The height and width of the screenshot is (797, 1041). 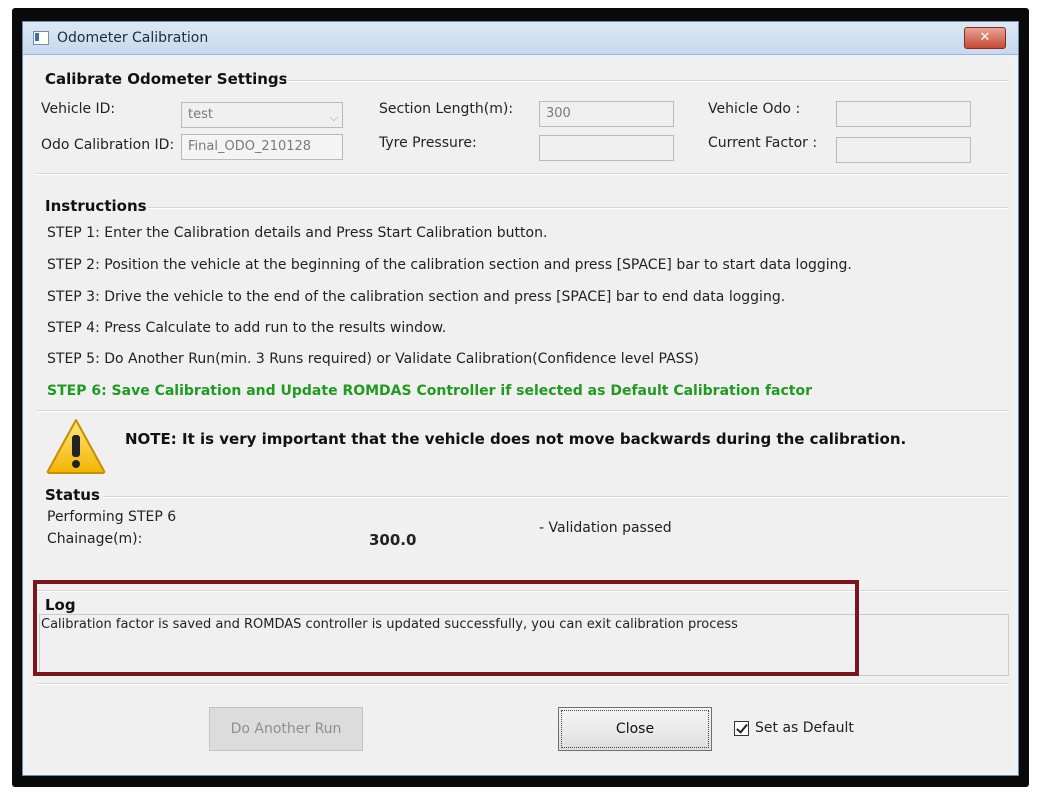 I want to click on validation-status: - Validation passed, so click(x=605, y=528).